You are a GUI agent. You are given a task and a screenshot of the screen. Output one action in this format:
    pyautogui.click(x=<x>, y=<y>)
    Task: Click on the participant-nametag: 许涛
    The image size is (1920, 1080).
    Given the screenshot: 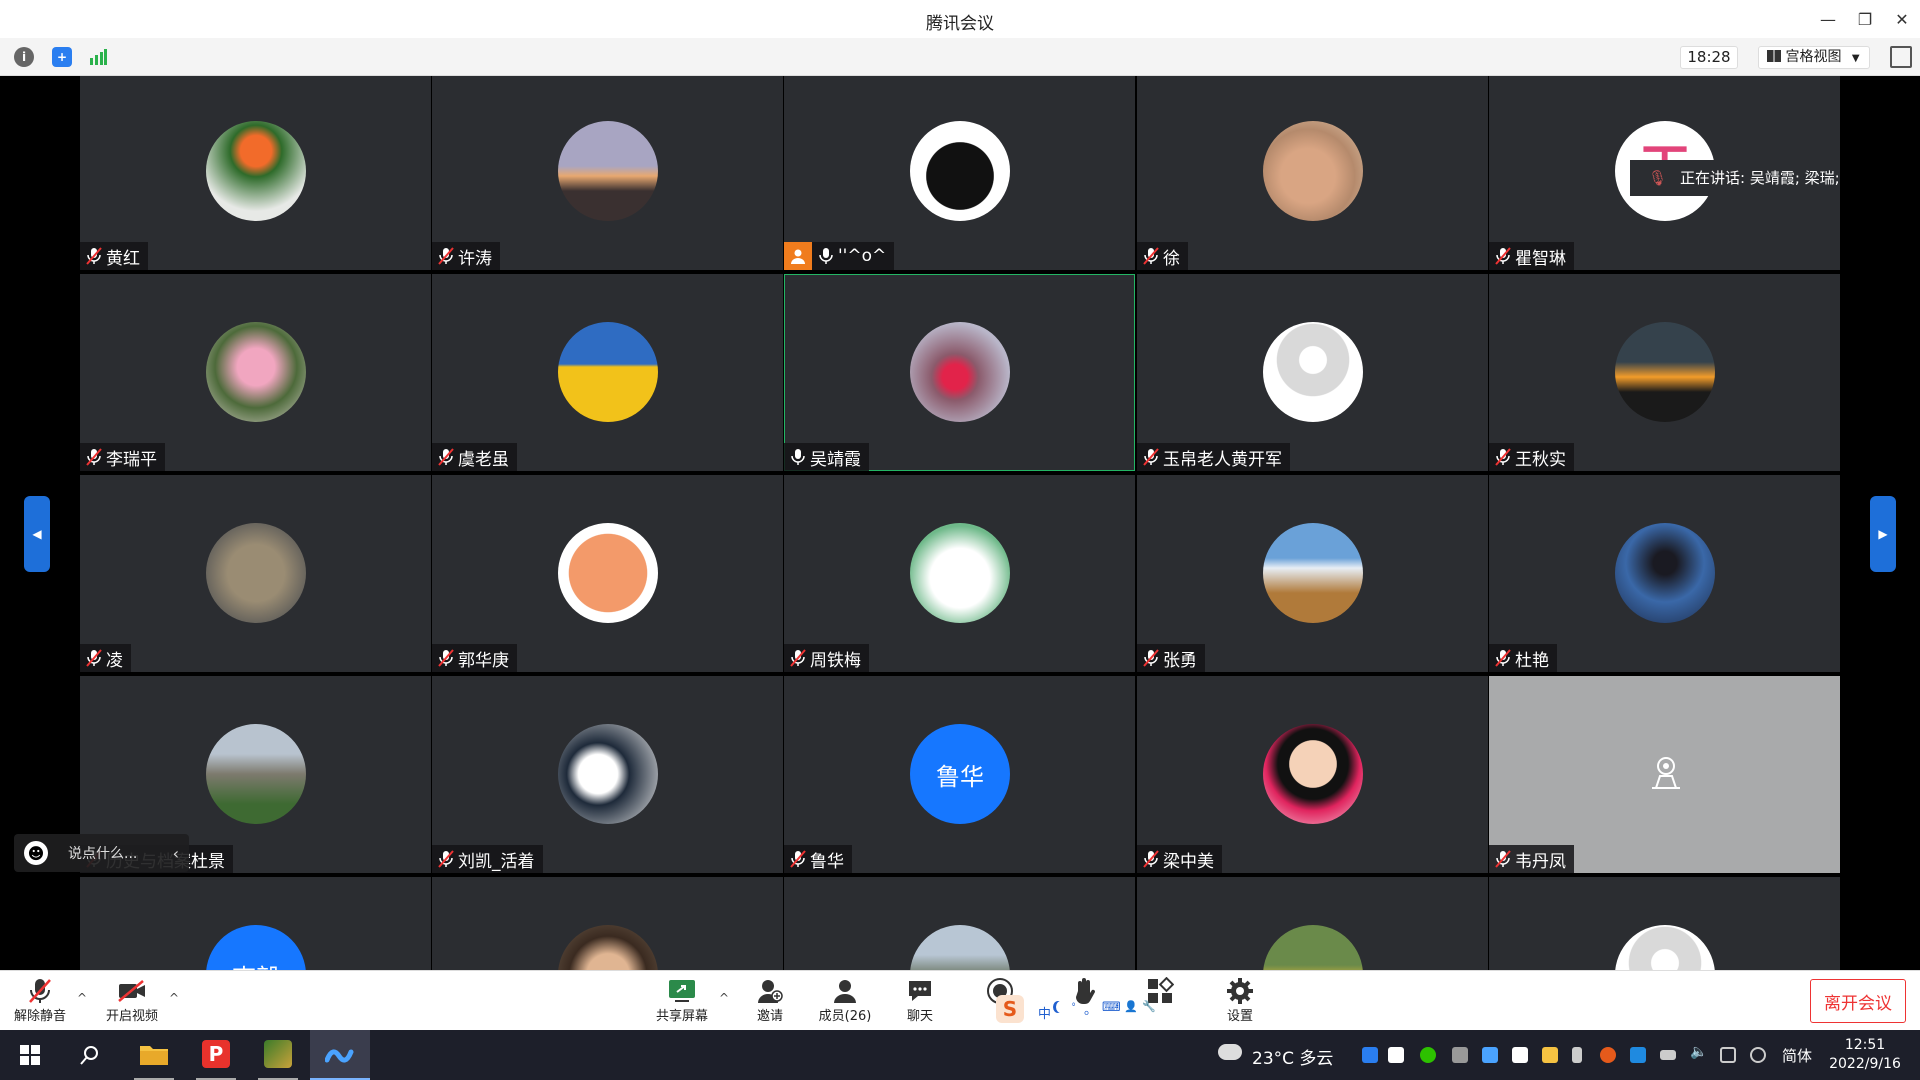 What is the action you would take?
    pyautogui.click(x=466, y=256)
    